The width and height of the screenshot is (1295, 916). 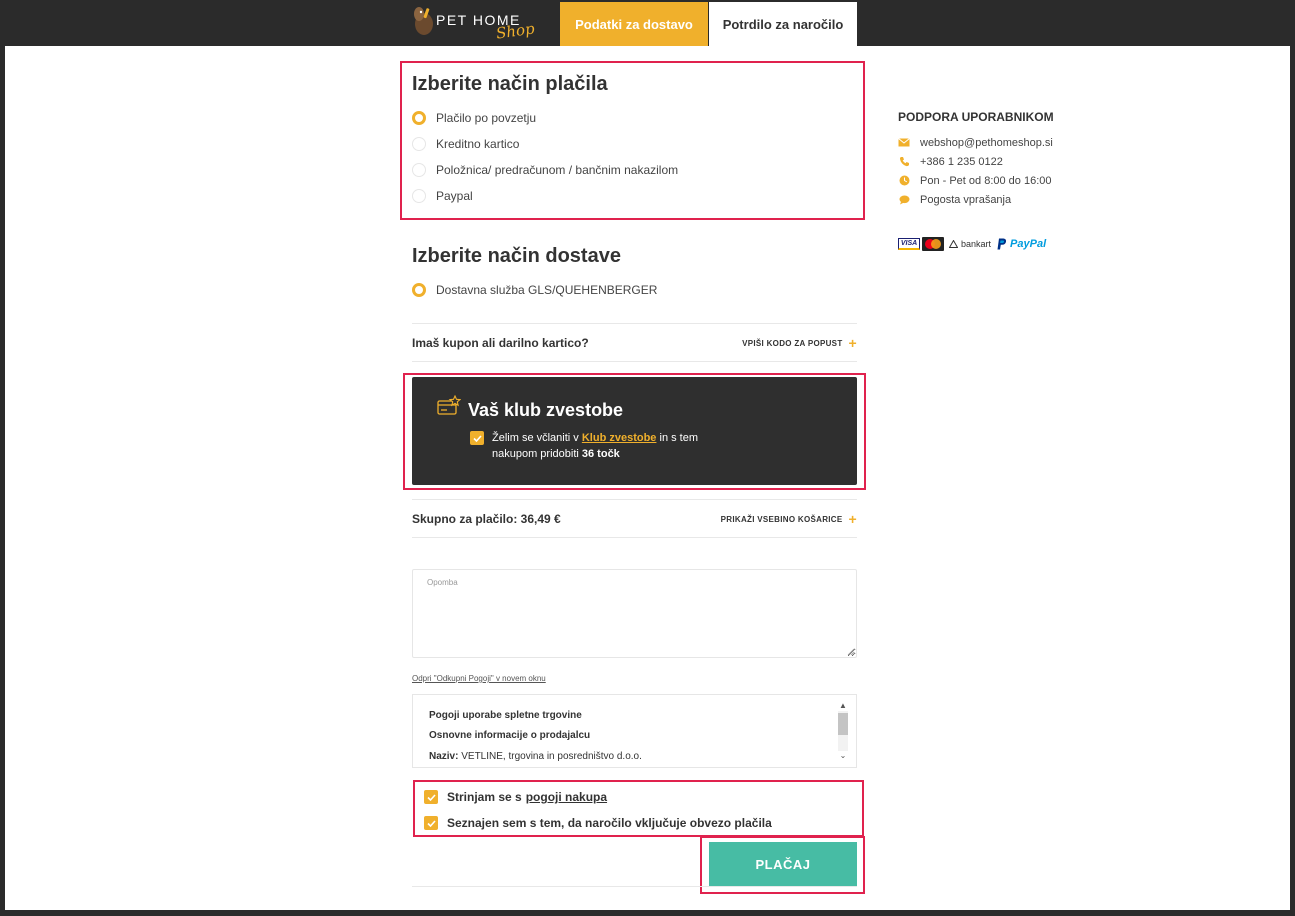 I want to click on club-title: Vaš klub zvestobe, so click(x=546, y=410).